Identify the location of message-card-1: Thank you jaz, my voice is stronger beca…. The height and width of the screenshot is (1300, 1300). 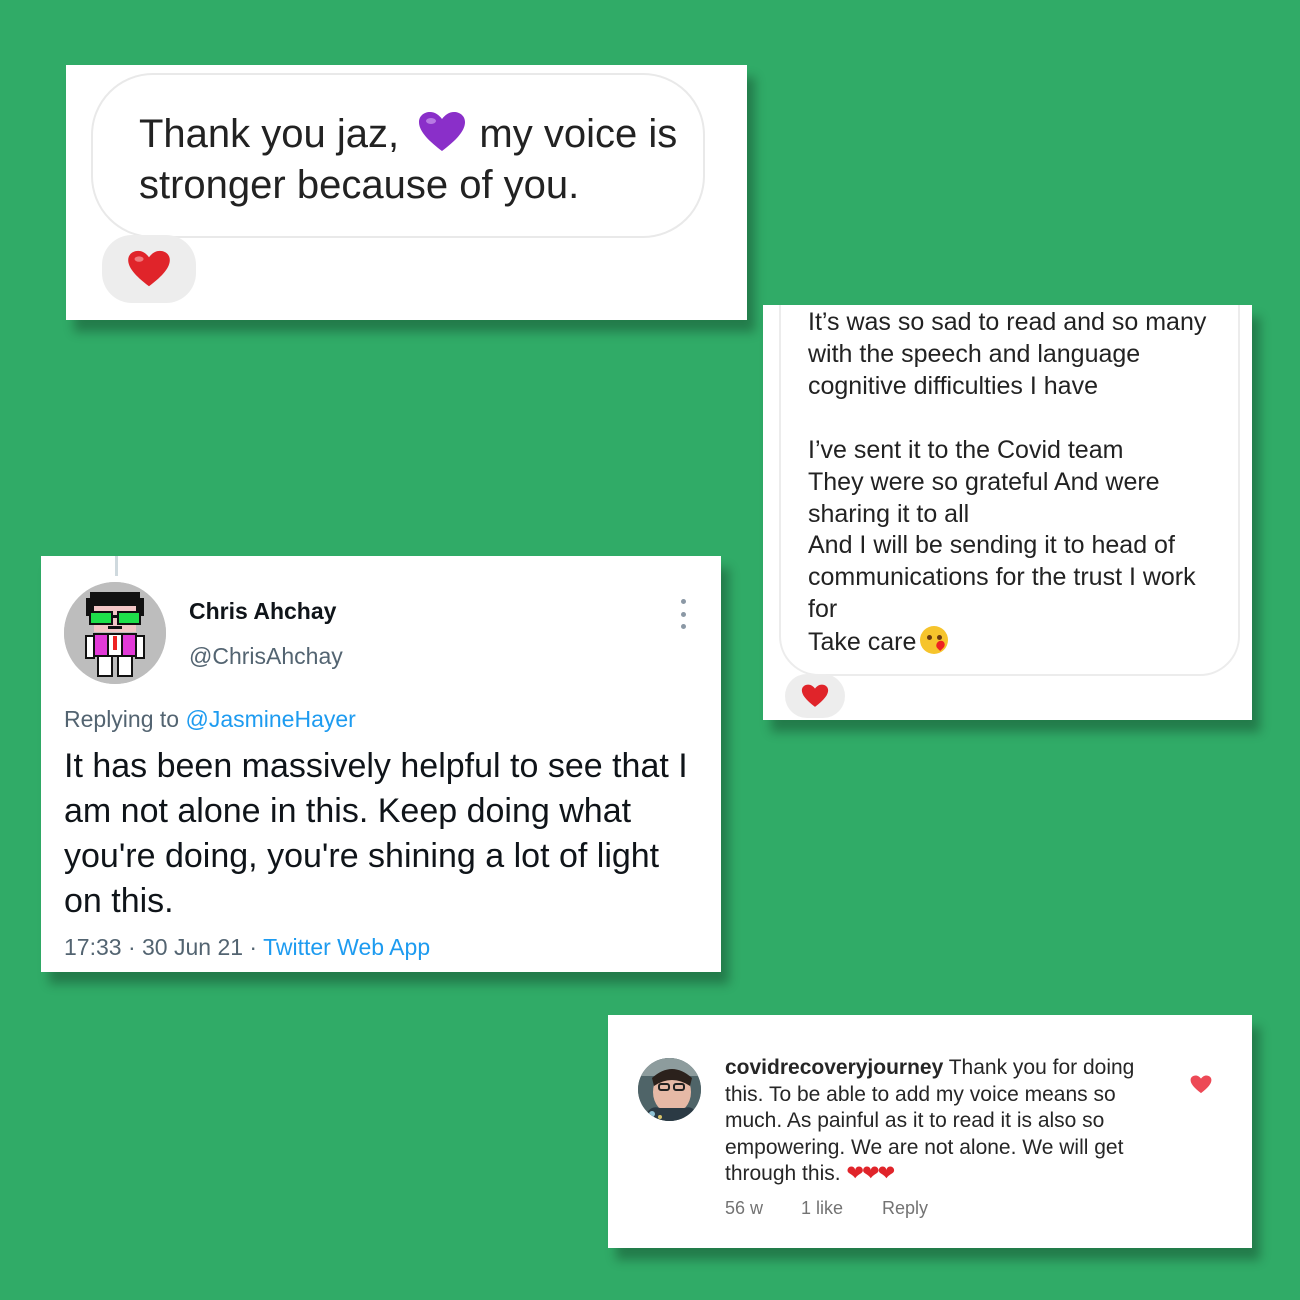
(406, 192).